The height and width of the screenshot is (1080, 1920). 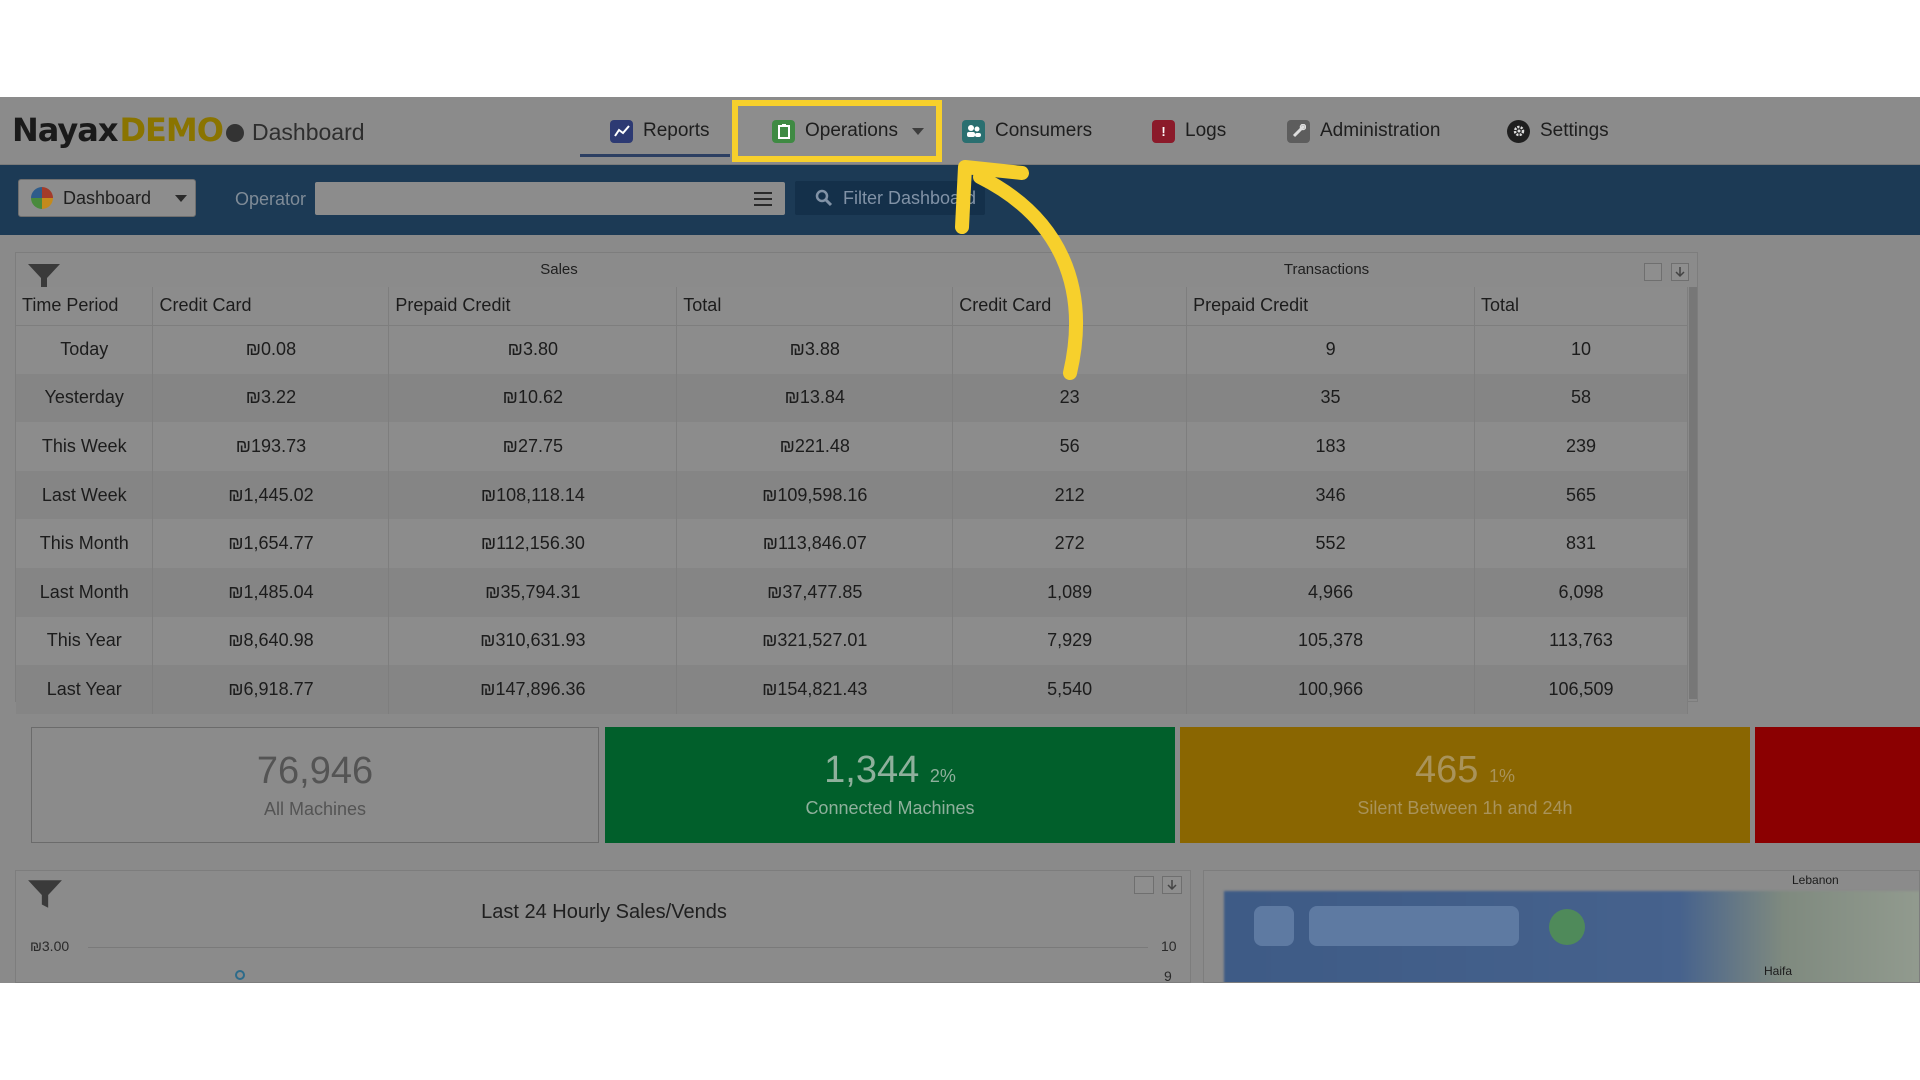 I want to click on group-transactions: Transactions, so click(x=1326, y=269).